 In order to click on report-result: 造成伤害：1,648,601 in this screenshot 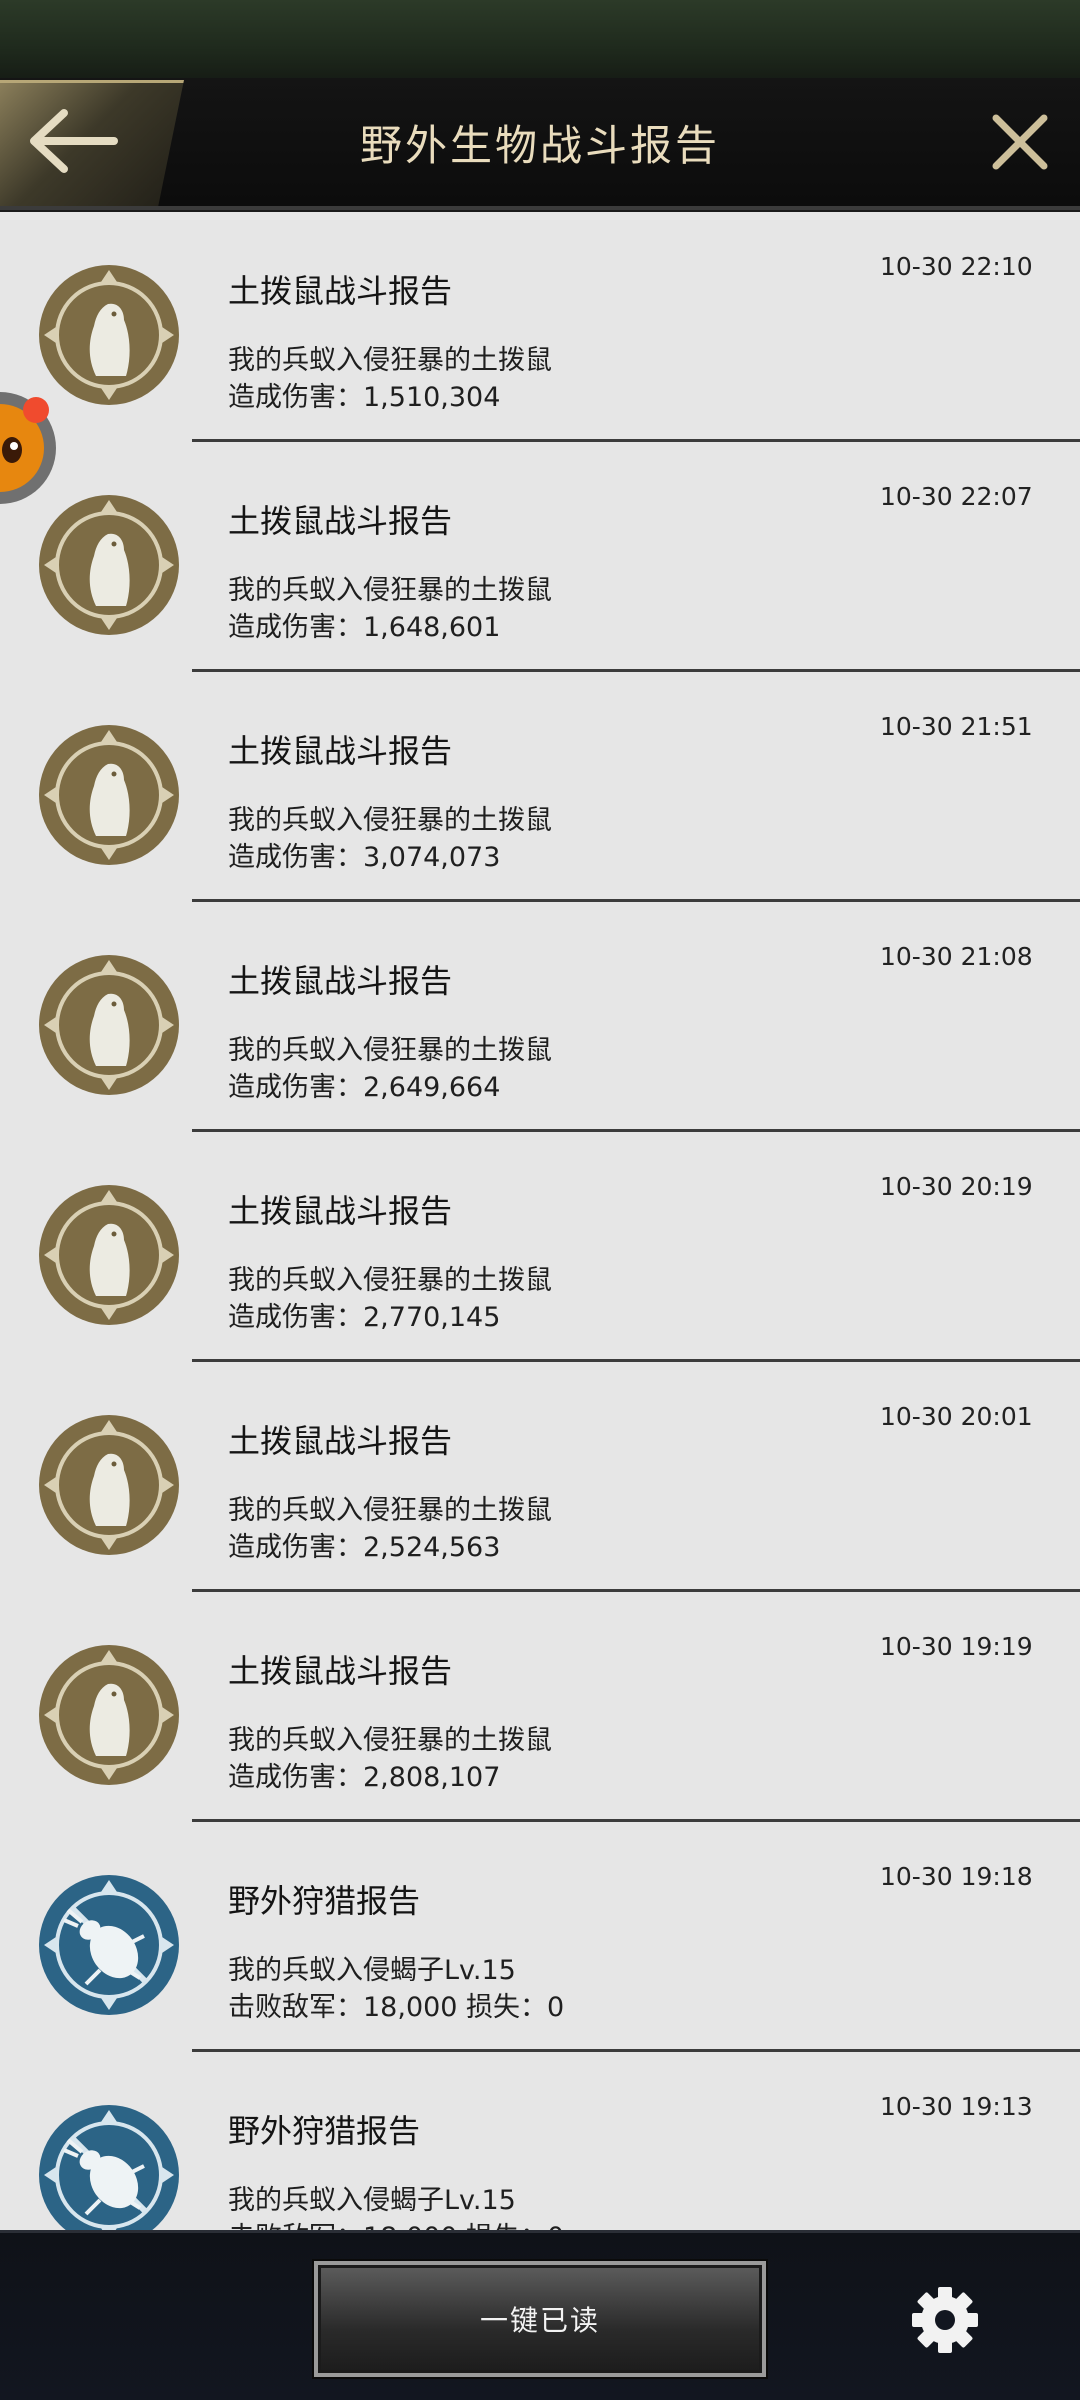, I will do `click(364, 627)`.